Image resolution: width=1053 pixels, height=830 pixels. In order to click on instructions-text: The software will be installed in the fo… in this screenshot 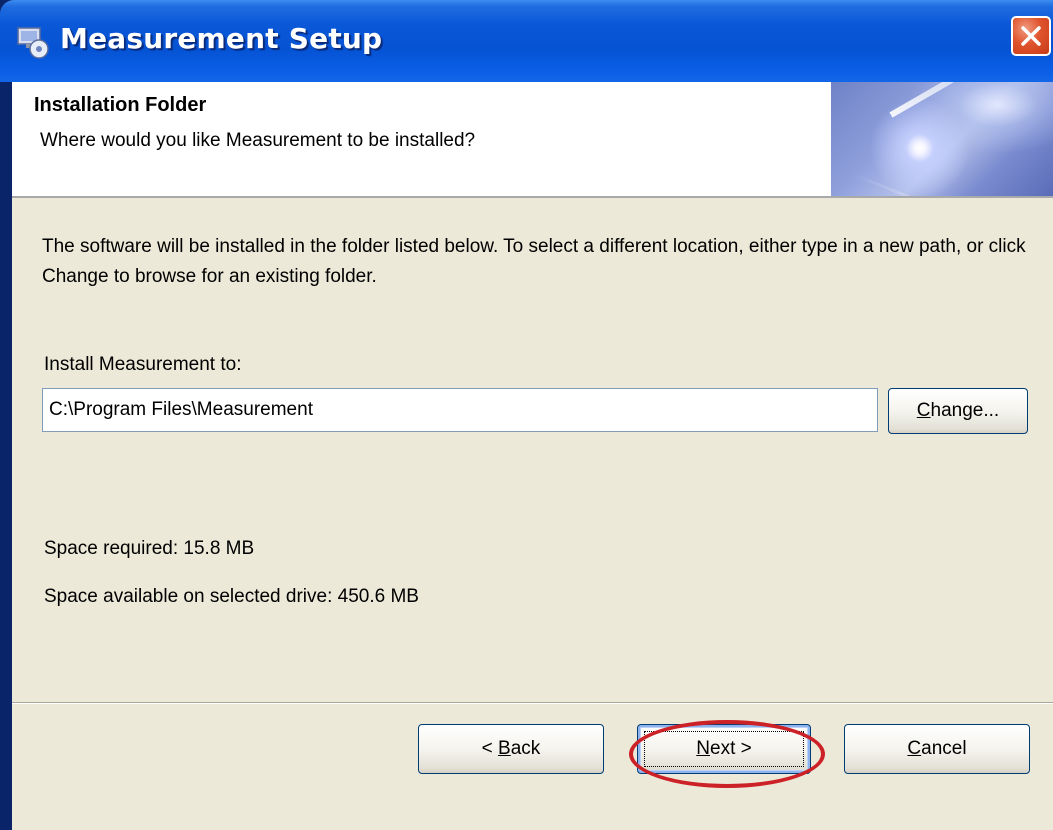, I will do `click(534, 261)`.